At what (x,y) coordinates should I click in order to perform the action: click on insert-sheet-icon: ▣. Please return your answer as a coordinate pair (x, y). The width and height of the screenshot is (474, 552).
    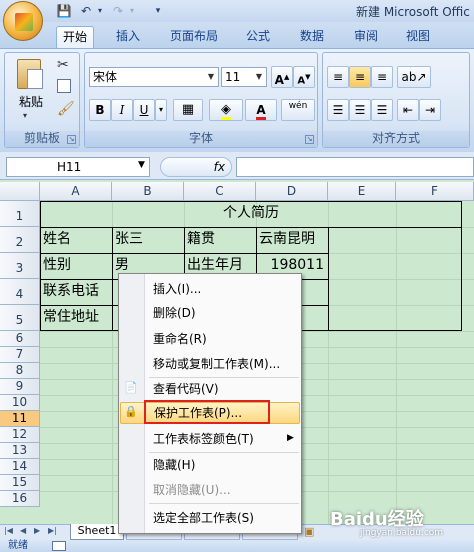
    Looking at the image, I should click on (309, 531).